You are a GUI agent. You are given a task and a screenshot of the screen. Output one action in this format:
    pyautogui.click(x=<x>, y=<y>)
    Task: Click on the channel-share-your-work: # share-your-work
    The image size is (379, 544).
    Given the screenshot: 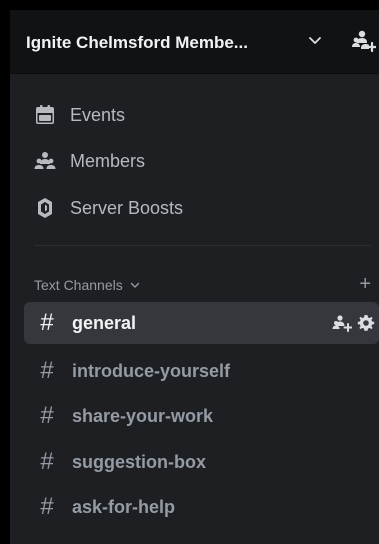 What is the action you would take?
    pyautogui.click(x=201, y=416)
    